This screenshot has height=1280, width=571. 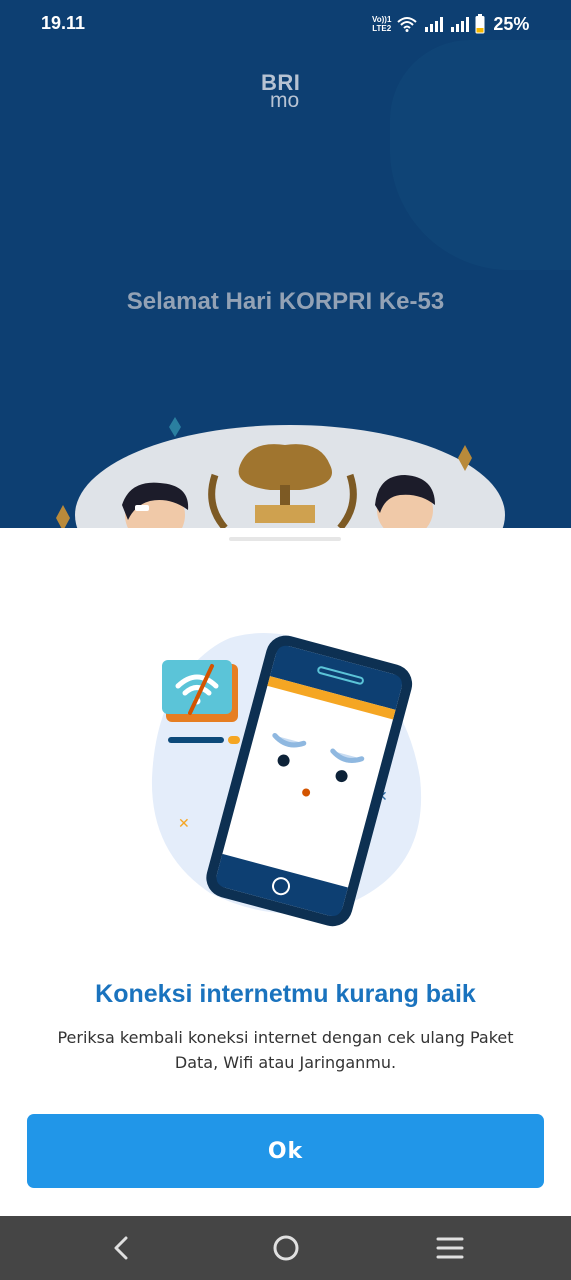 What do you see at coordinates (285, 1151) in the screenshot?
I see `ok-button: Ok` at bounding box center [285, 1151].